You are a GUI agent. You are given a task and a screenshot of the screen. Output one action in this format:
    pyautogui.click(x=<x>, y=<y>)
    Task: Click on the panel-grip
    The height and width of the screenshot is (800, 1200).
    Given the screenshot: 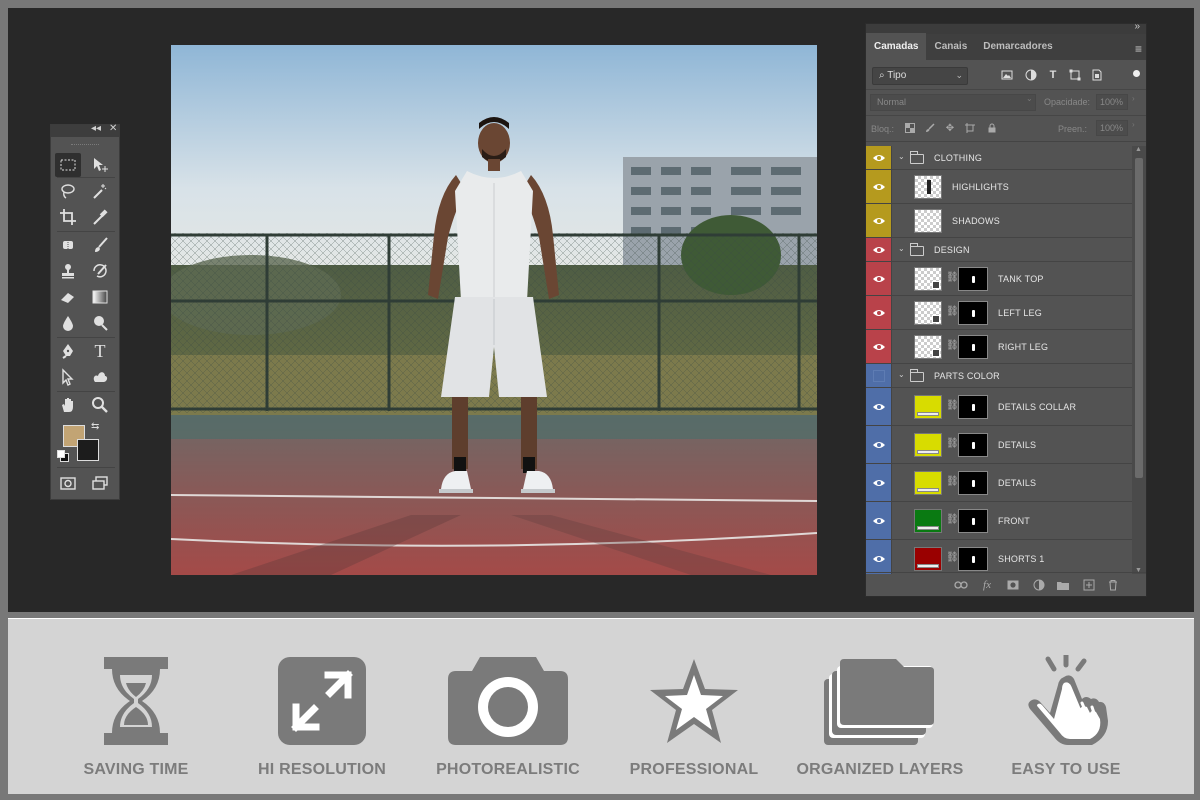 What is the action you would take?
    pyautogui.click(x=85, y=142)
    